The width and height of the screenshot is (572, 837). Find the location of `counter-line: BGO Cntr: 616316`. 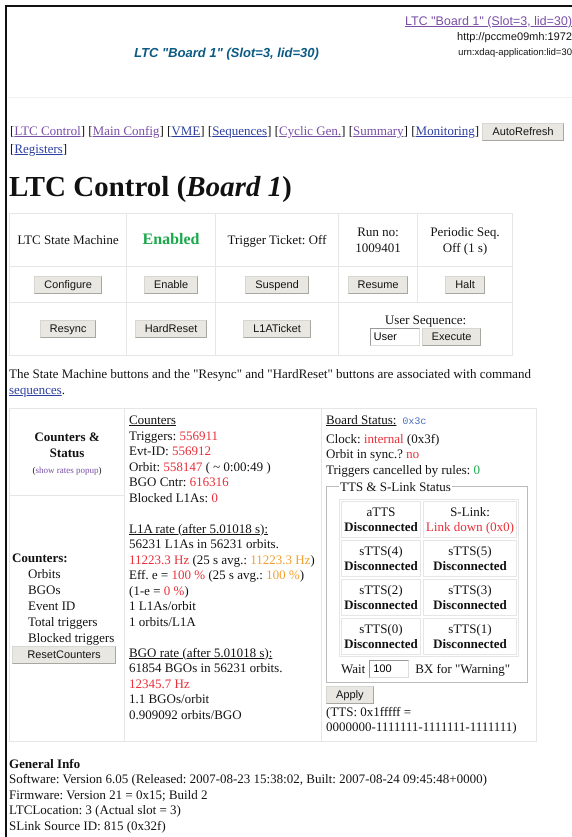

counter-line: BGO Cntr: 616316 is located at coordinates (179, 482).